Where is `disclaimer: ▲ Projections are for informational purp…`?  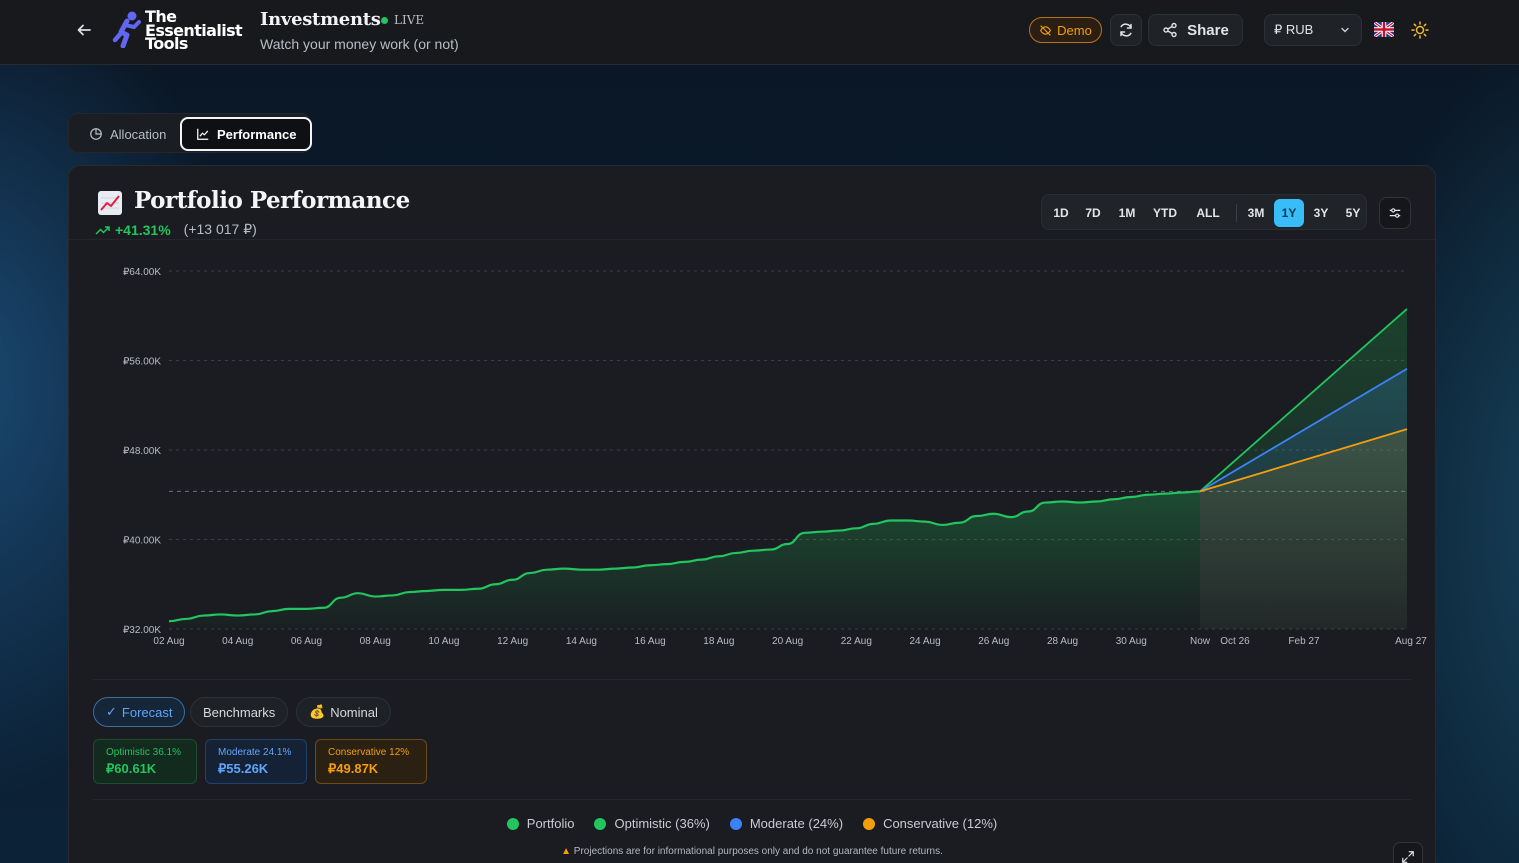 disclaimer: ▲ Projections are for informational purp… is located at coordinates (752, 851).